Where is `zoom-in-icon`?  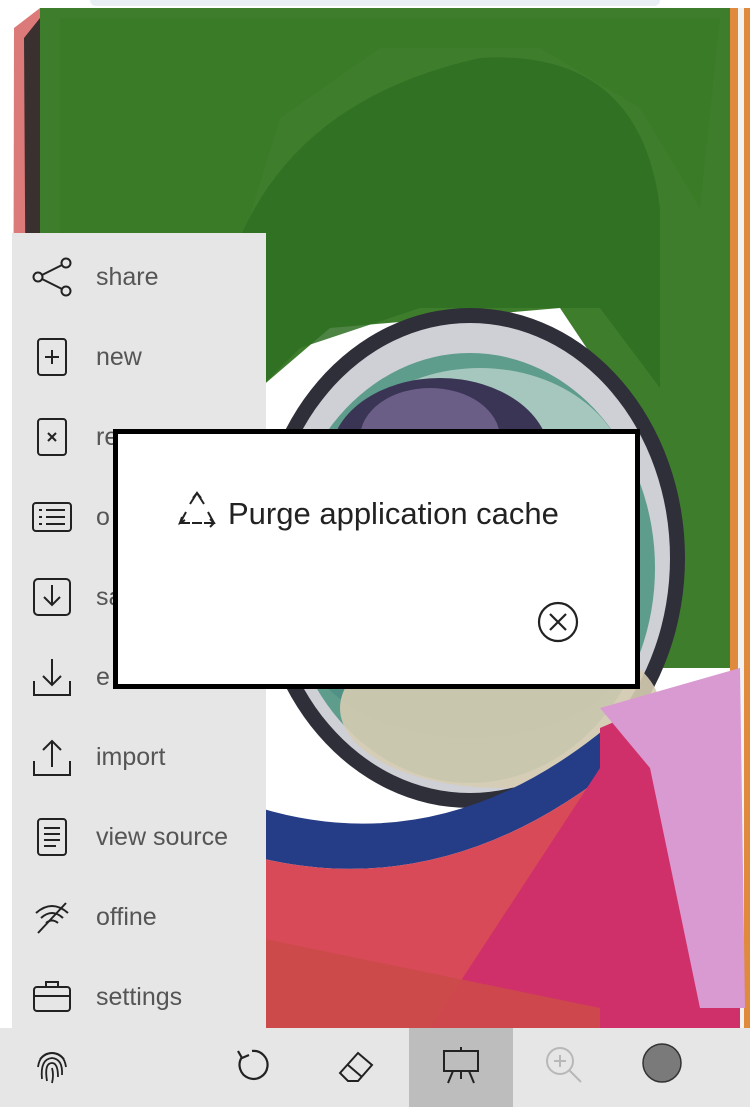 zoom-in-icon is located at coordinates (564, 1067).